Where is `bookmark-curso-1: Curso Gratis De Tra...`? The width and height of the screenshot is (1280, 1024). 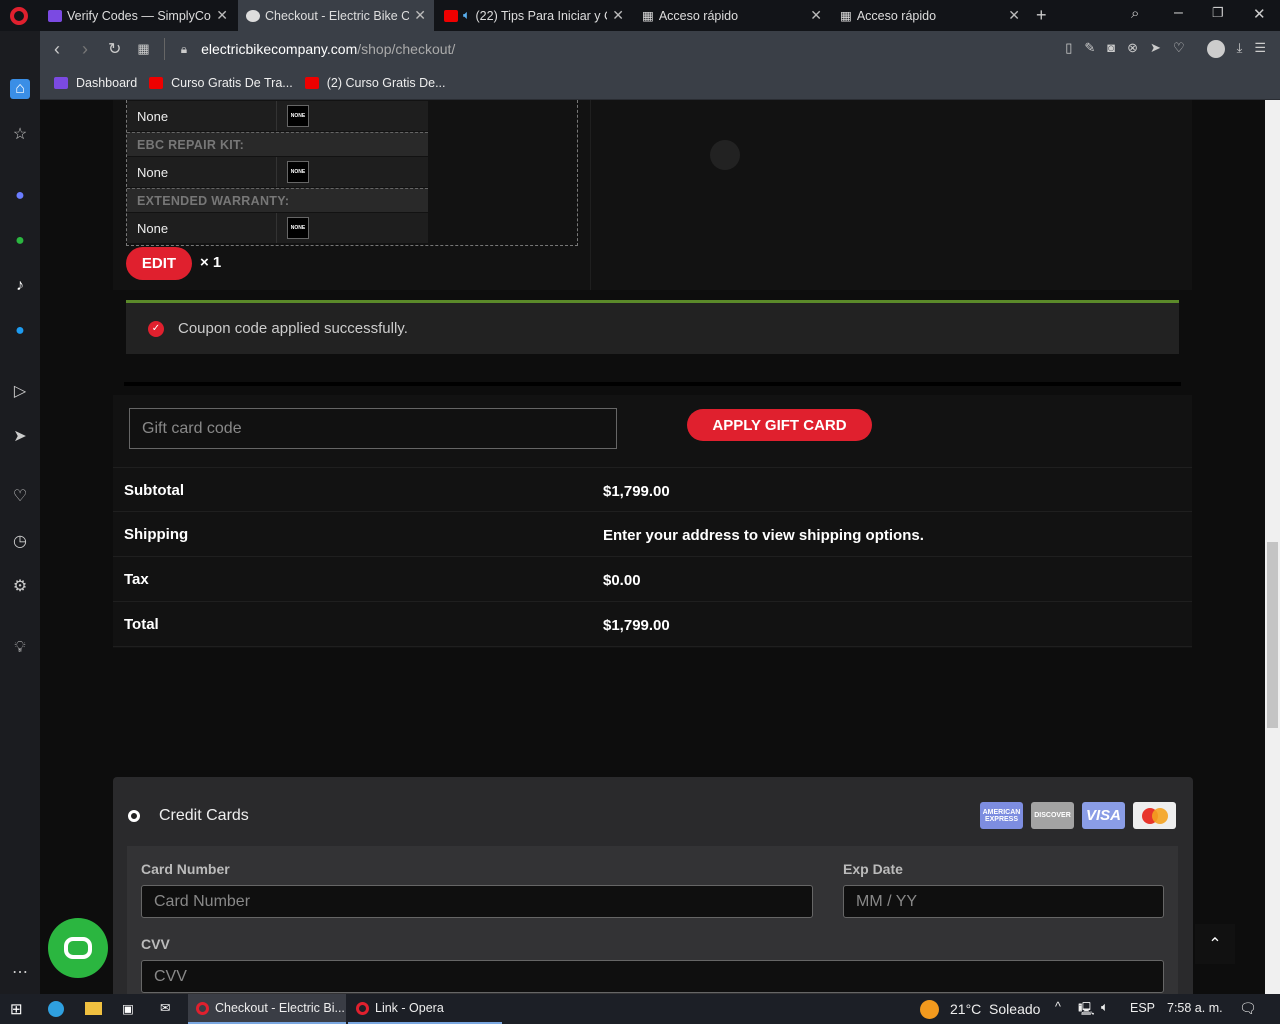 bookmark-curso-1: Curso Gratis De Tra... is located at coordinates (232, 83).